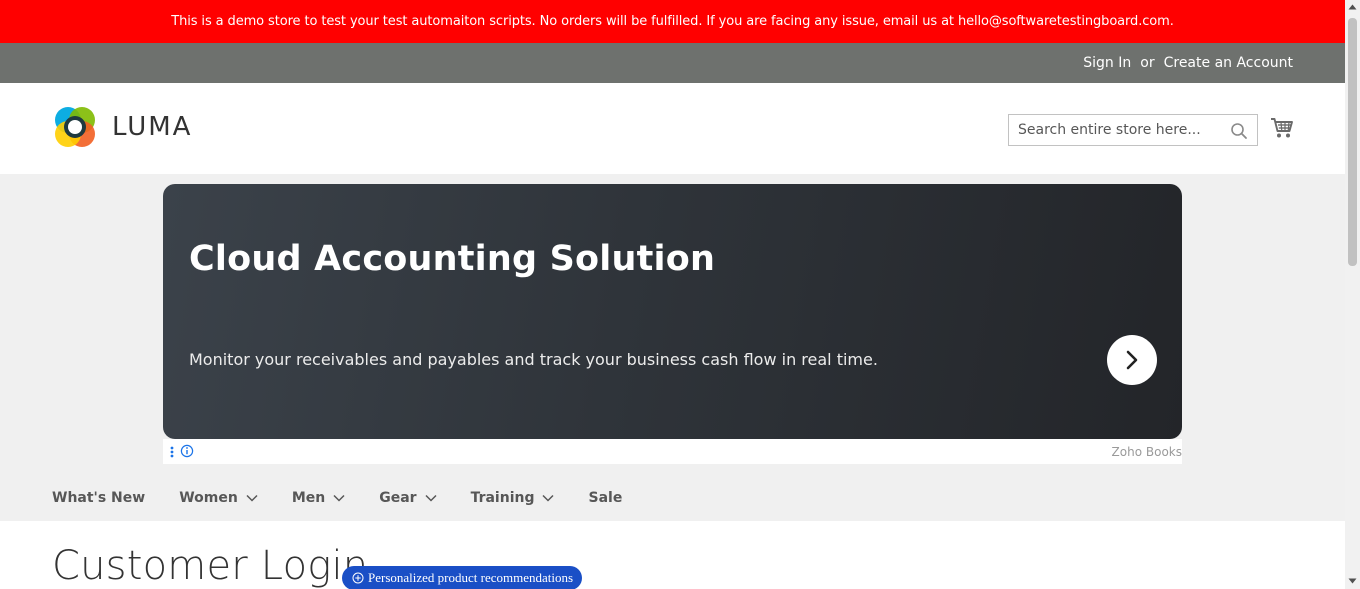 The height and width of the screenshot is (589, 1360). I want to click on info-icon, so click(187, 451).